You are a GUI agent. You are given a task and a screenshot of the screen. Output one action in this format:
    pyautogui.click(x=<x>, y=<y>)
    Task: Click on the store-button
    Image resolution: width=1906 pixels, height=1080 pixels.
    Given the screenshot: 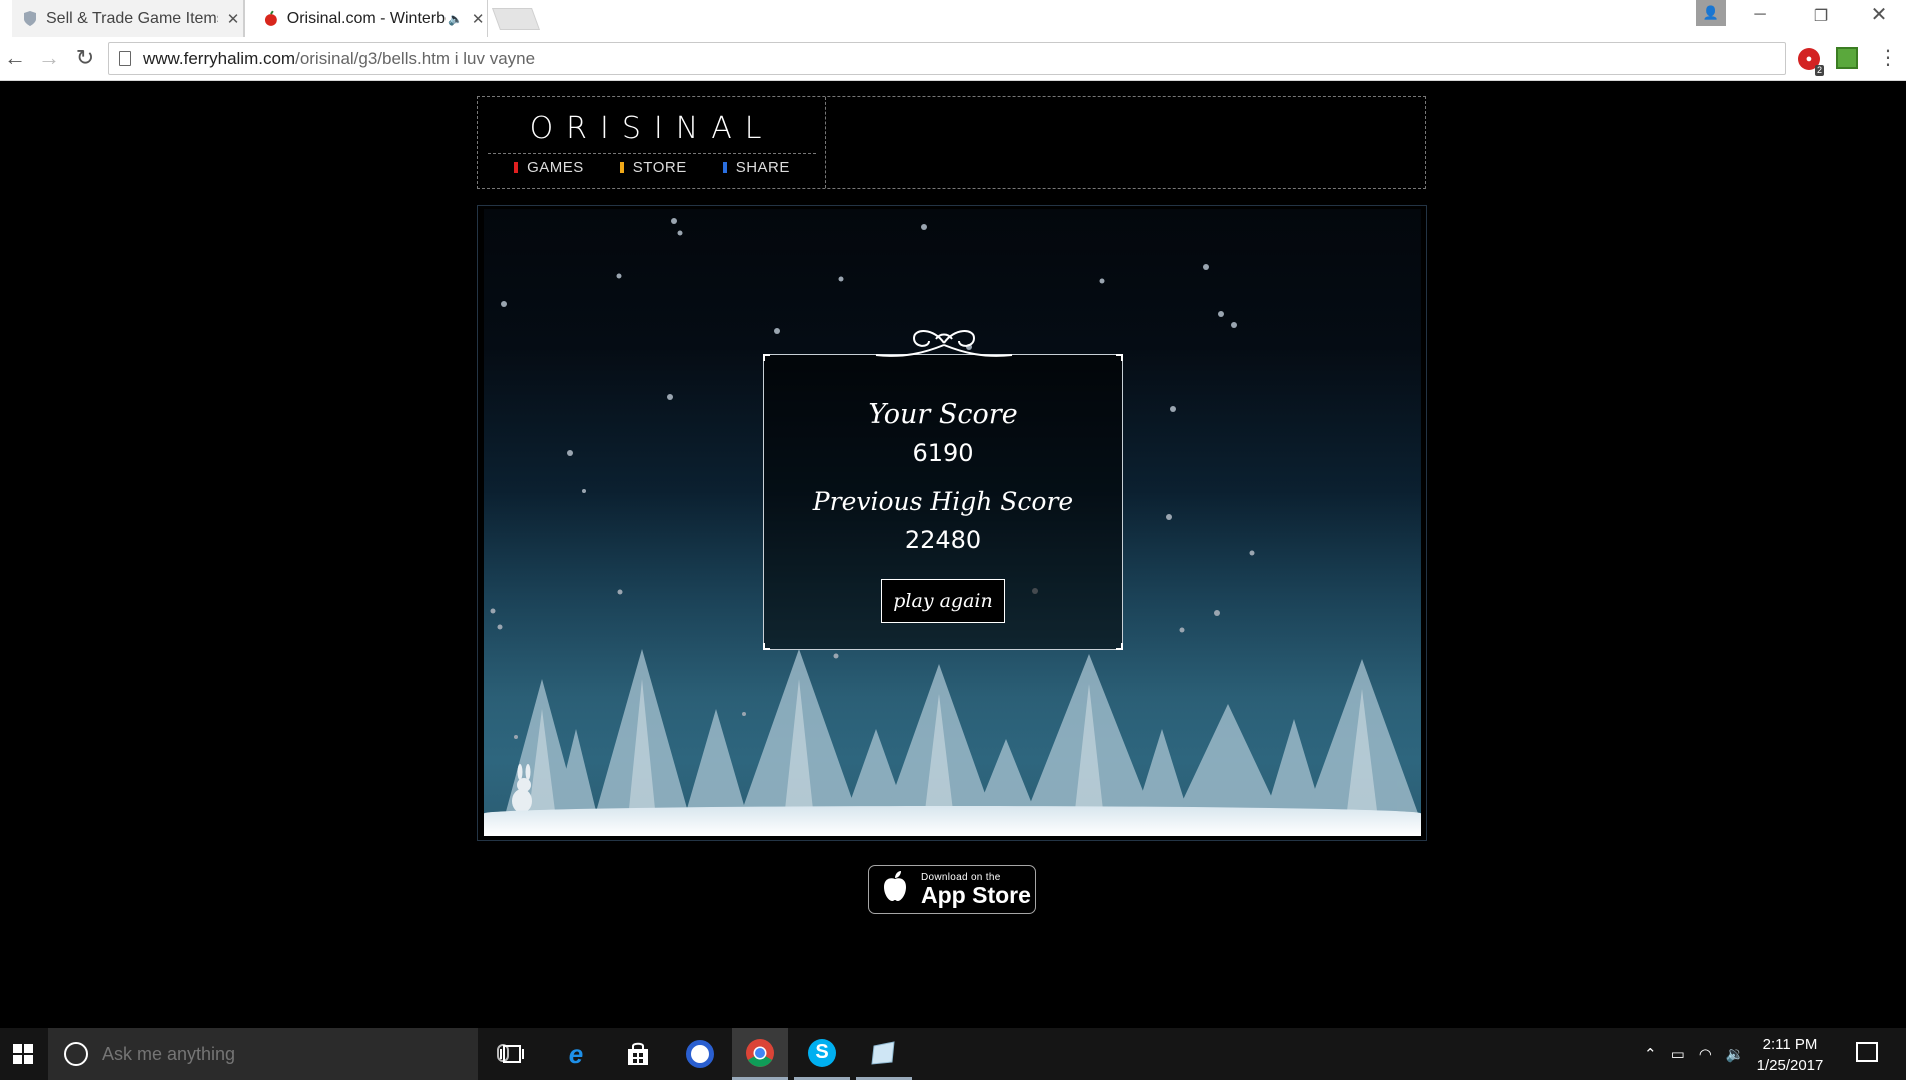 What is the action you would take?
    pyautogui.click(x=638, y=1054)
    